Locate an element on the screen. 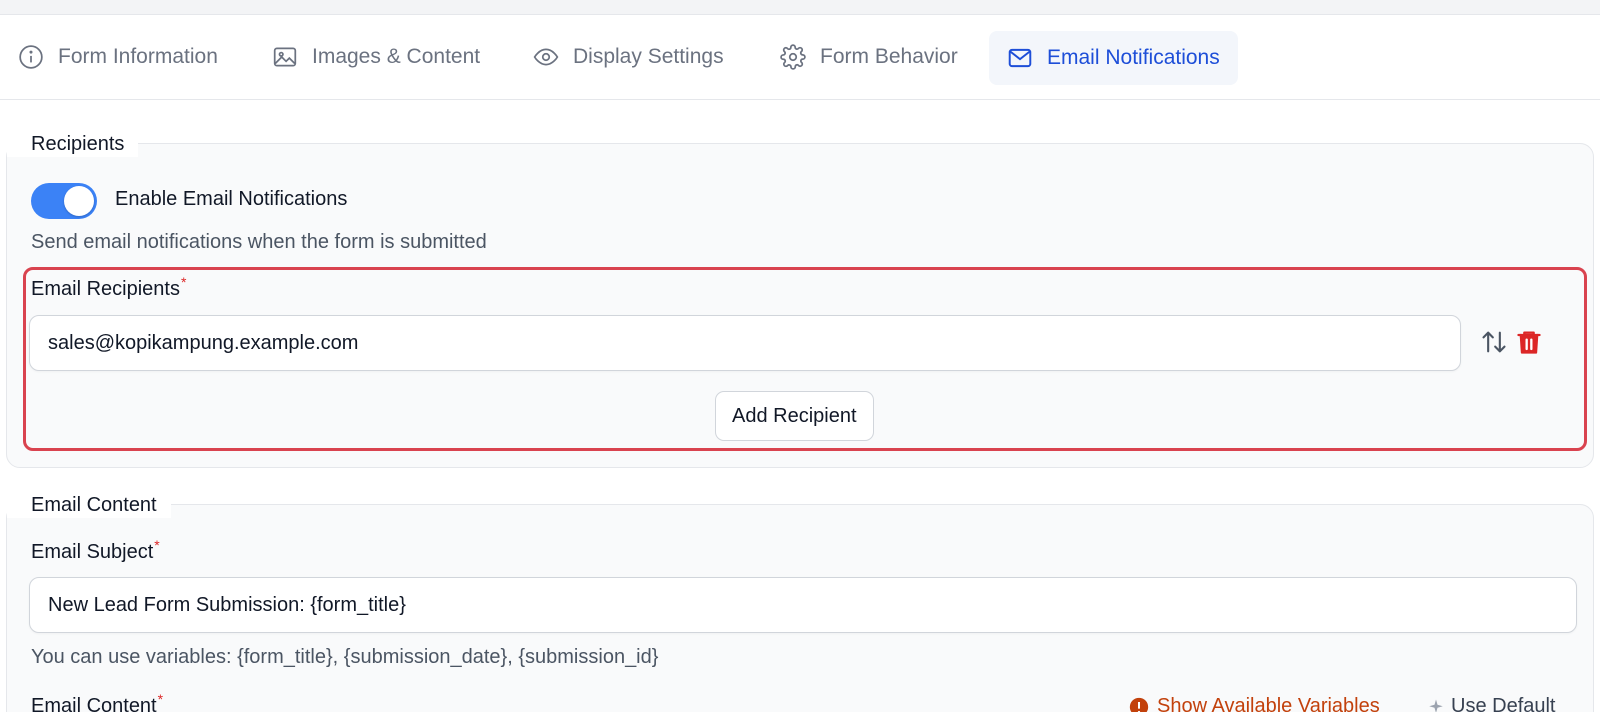 This screenshot has height=712, width=1600. show-variables-link: Show Available Variables is located at coordinates (1254, 703).